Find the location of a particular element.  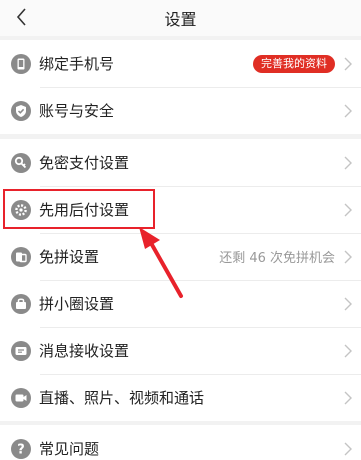

row-label: 消息接收设置 is located at coordinates (84, 351).